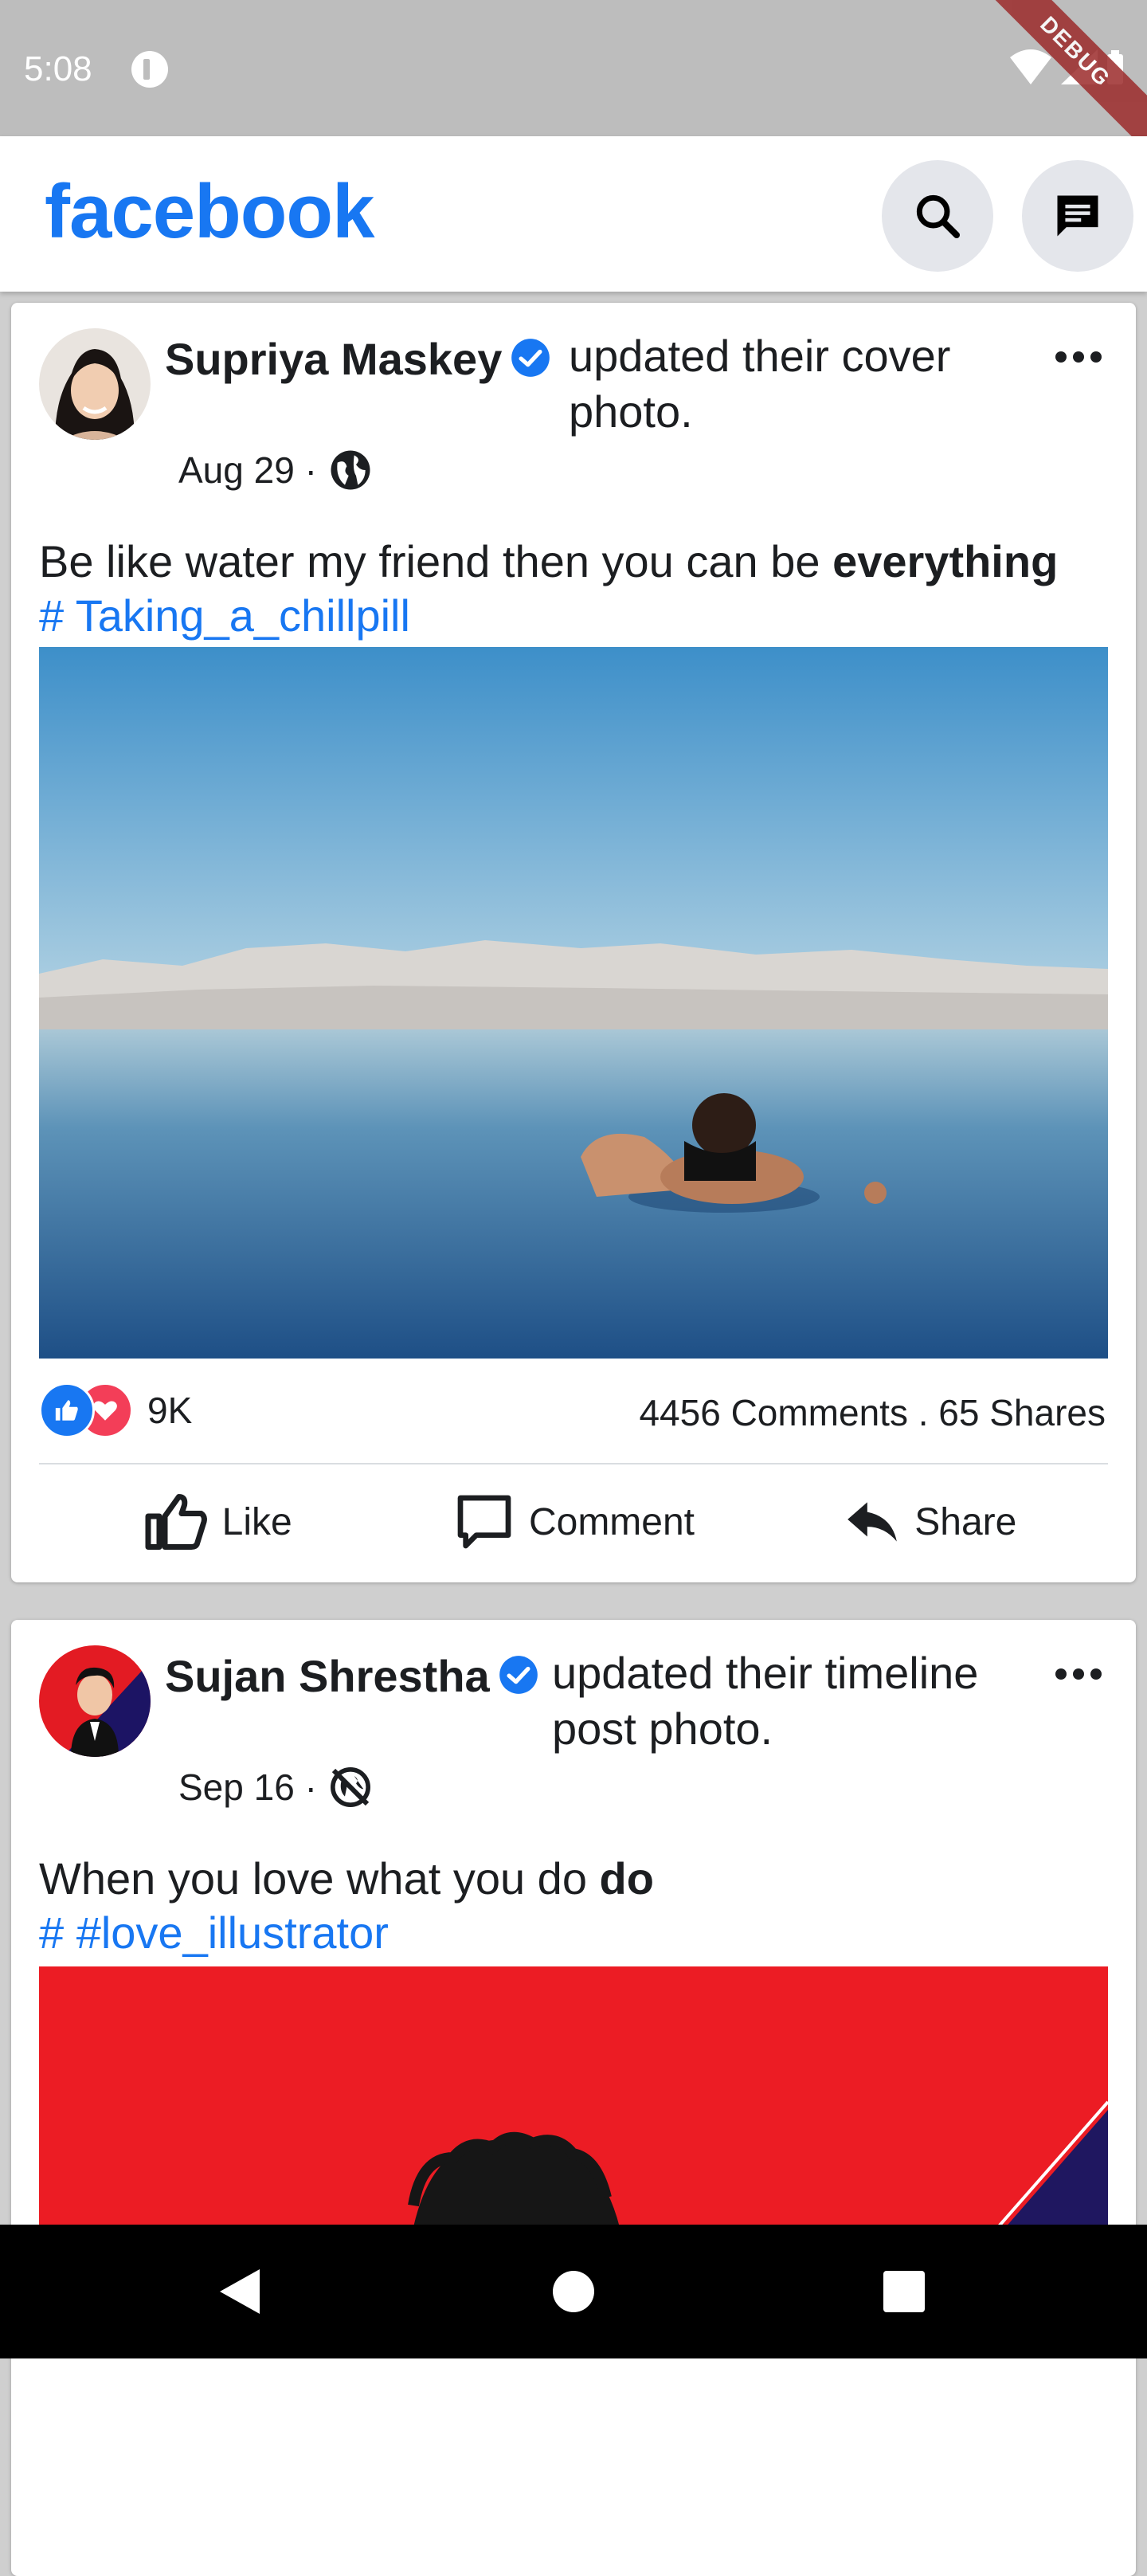 This screenshot has width=1147, height=2576. What do you see at coordinates (58, 68) in the screenshot?
I see `status-time: 5:08` at bounding box center [58, 68].